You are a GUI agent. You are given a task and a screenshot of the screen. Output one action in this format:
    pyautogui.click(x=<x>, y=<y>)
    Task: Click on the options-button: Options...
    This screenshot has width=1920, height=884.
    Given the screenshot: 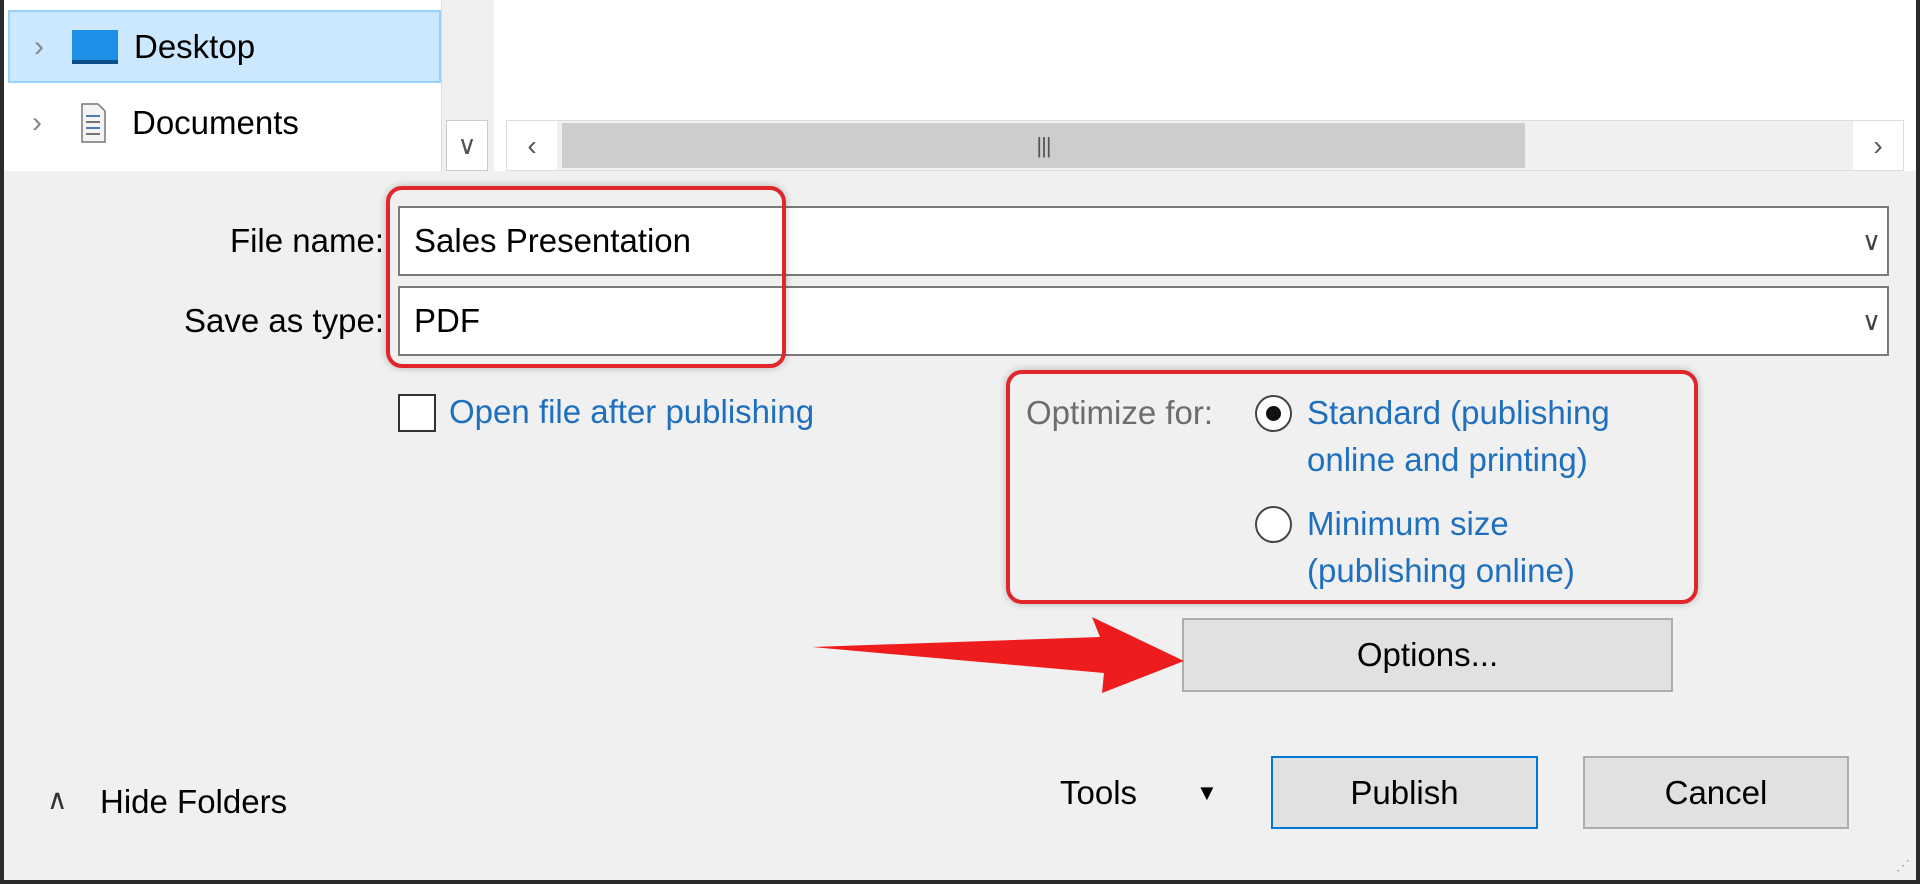 What is the action you would take?
    pyautogui.click(x=1427, y=655)
    